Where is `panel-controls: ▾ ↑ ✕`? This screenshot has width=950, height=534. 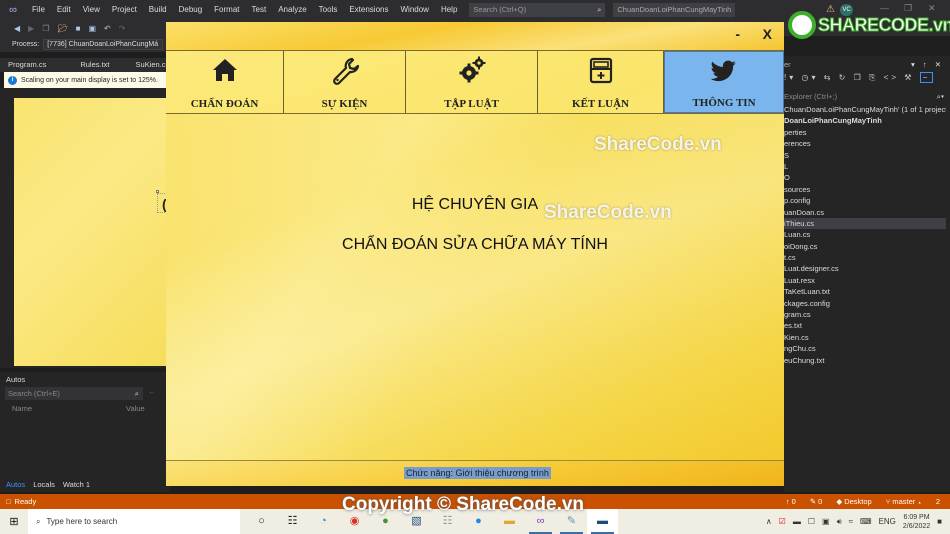 panel-controls: ▾ ↑ ✕ is located at coordinates (927, 64).